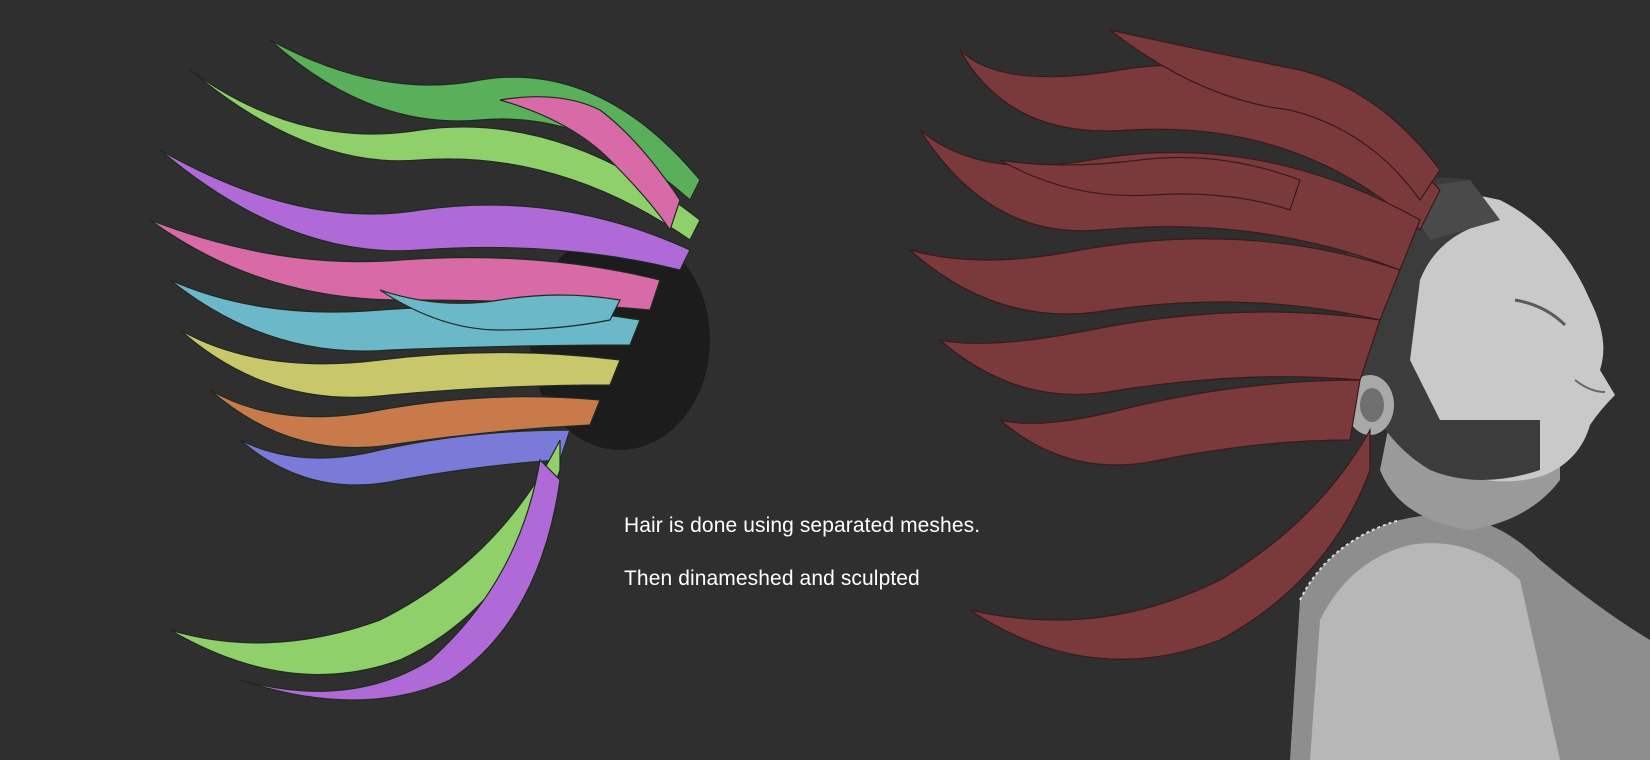 This screenshot has width=1650, height=760. I want to click on caption-line-2: Then dinameshed and sculpted, so click(772, 578).